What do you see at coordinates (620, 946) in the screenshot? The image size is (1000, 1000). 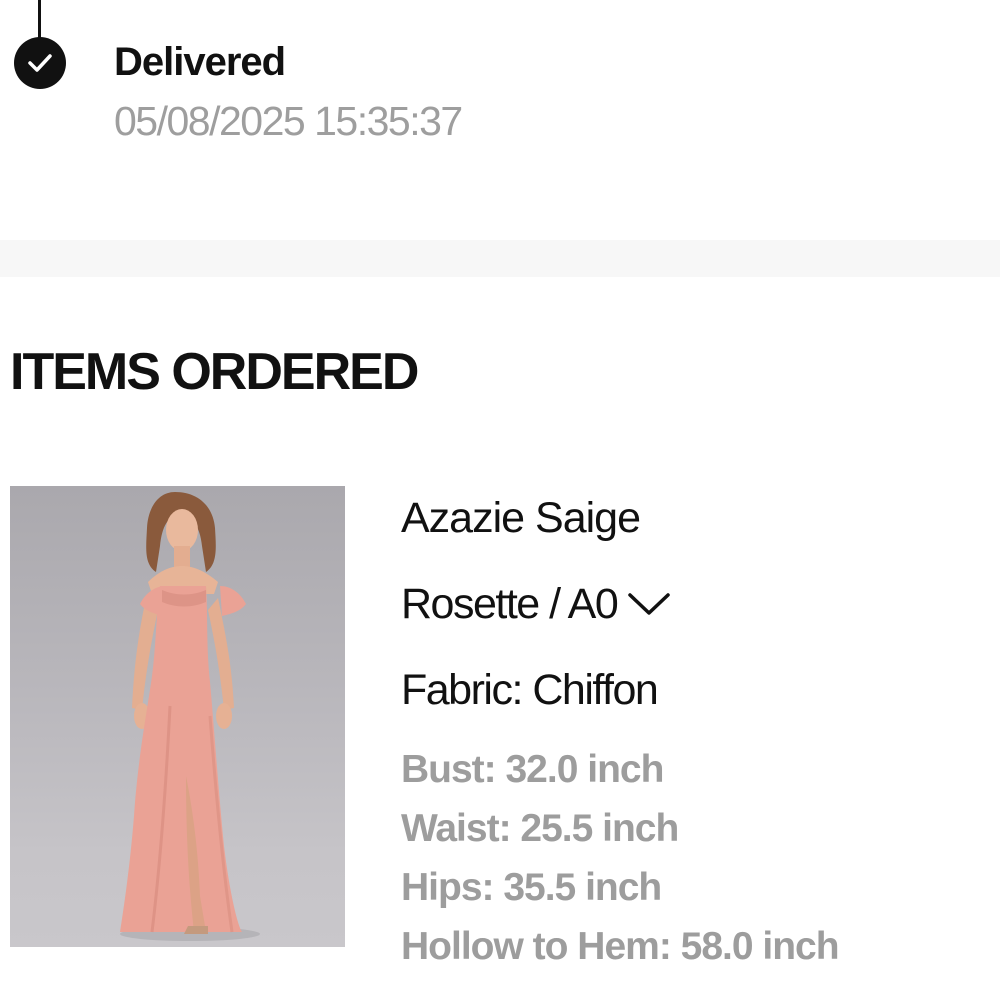 I see `measurement-hollow-to-hem: Hollow to Hem: 58.0 inch` at bounding box center [620, 946].